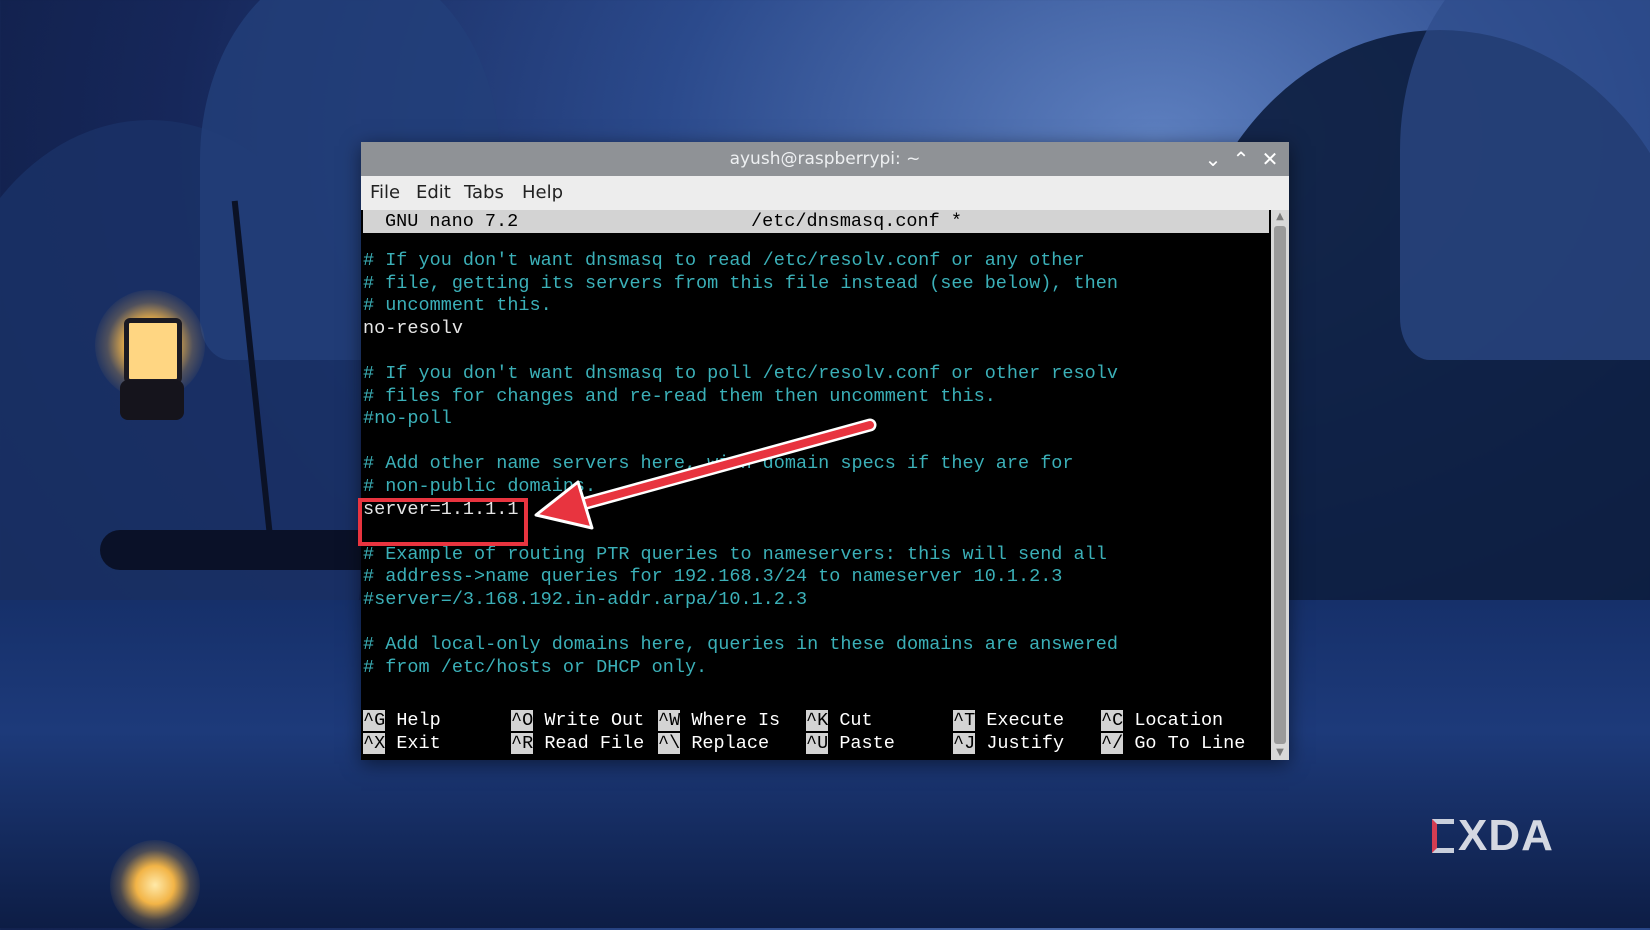  I want to click on shortcut-justify: ^J Justify, so click(1008, 744).